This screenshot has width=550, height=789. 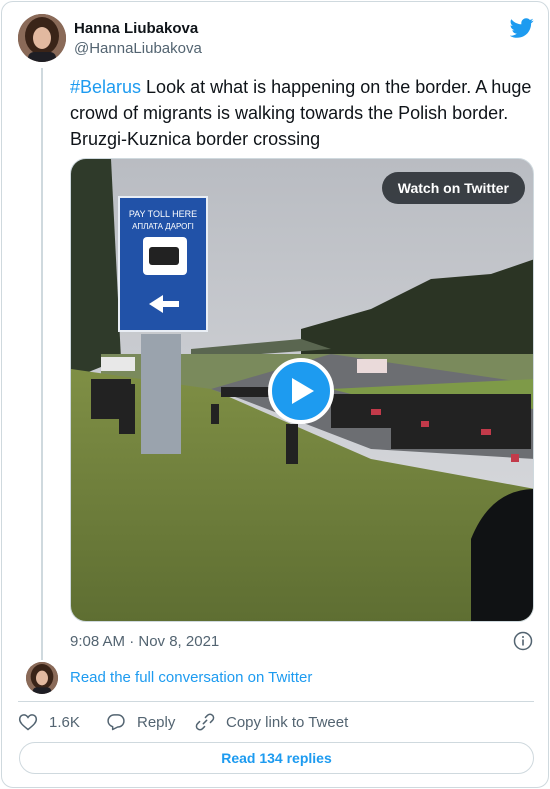 I want to click on tweet-actions: 1.6K Reply Copy link to Tweet, so click(x=276, y=723).